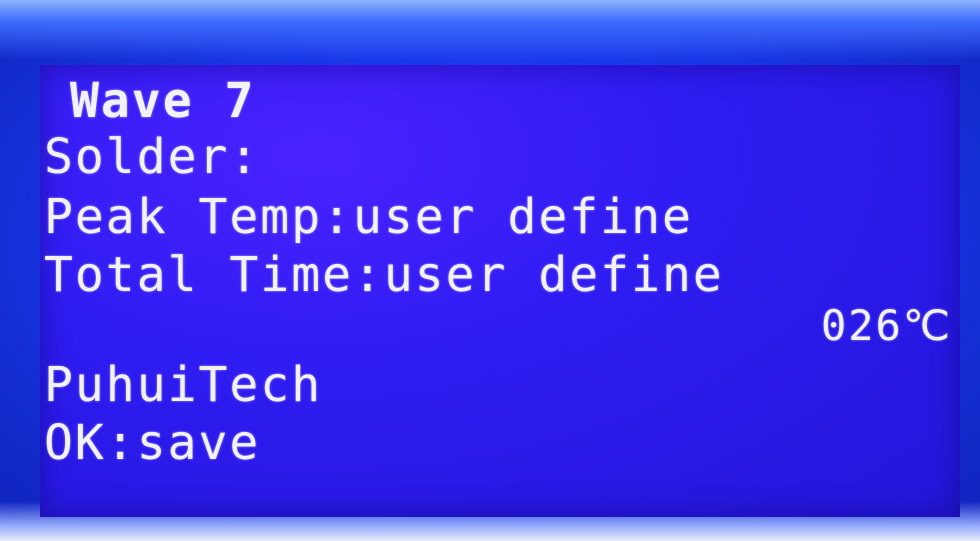 The width and height of the screenshot is (980, 541). I want to click on solder-label: Solder:, so click(152, 157).